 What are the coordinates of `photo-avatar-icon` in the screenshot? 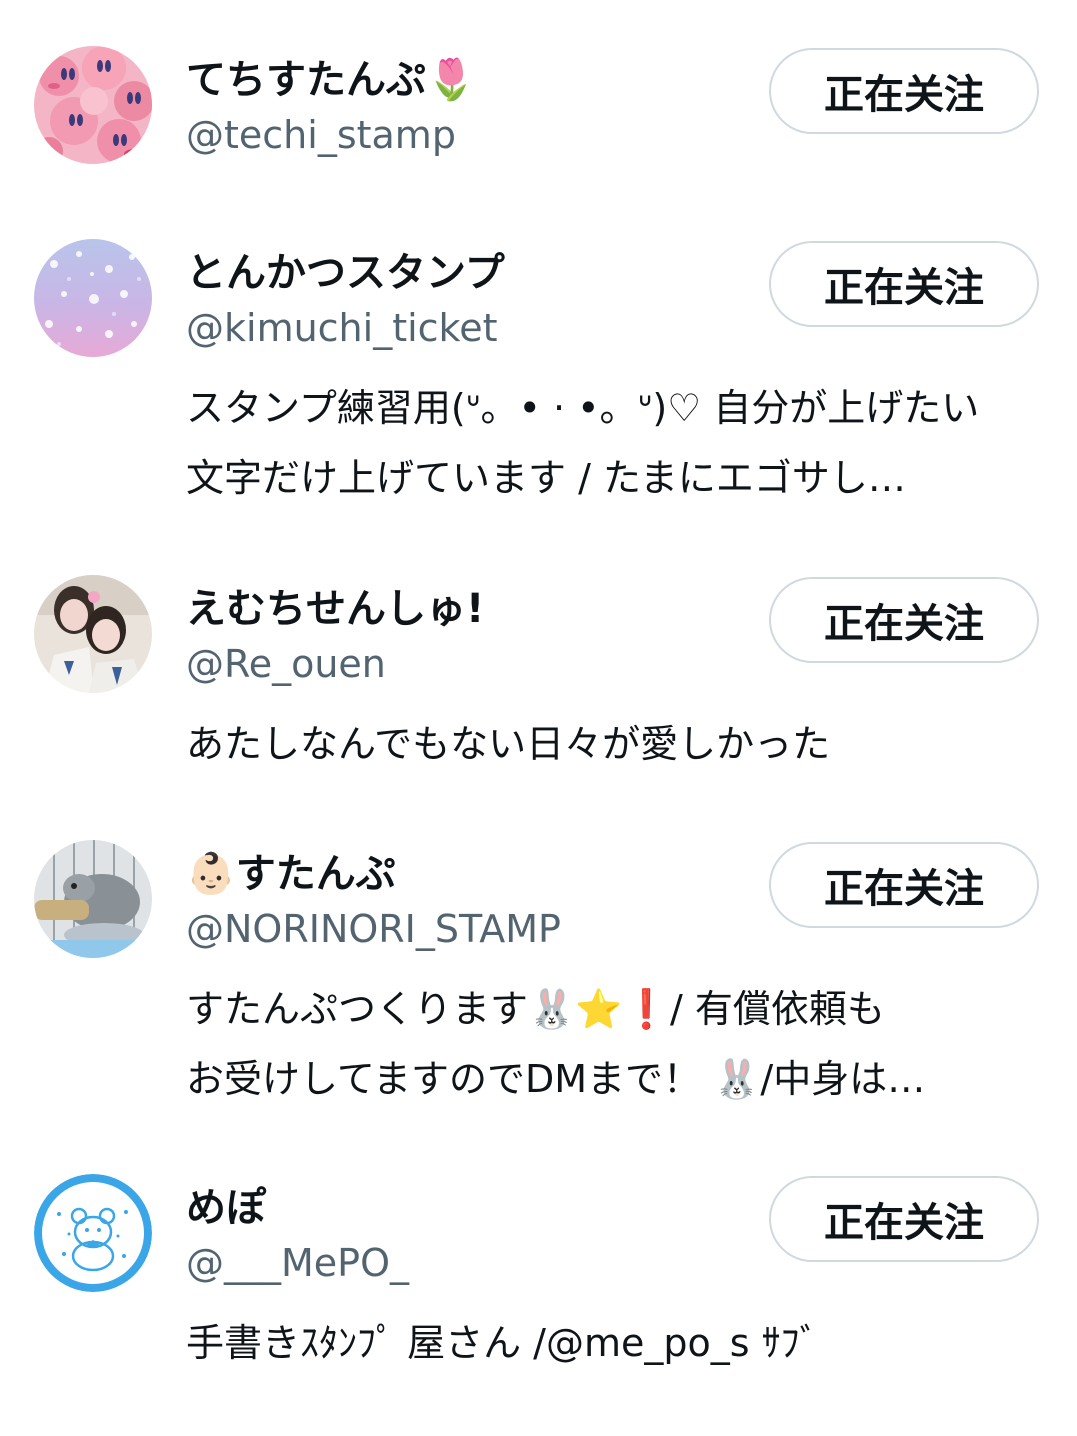 It's located at (93, 634).